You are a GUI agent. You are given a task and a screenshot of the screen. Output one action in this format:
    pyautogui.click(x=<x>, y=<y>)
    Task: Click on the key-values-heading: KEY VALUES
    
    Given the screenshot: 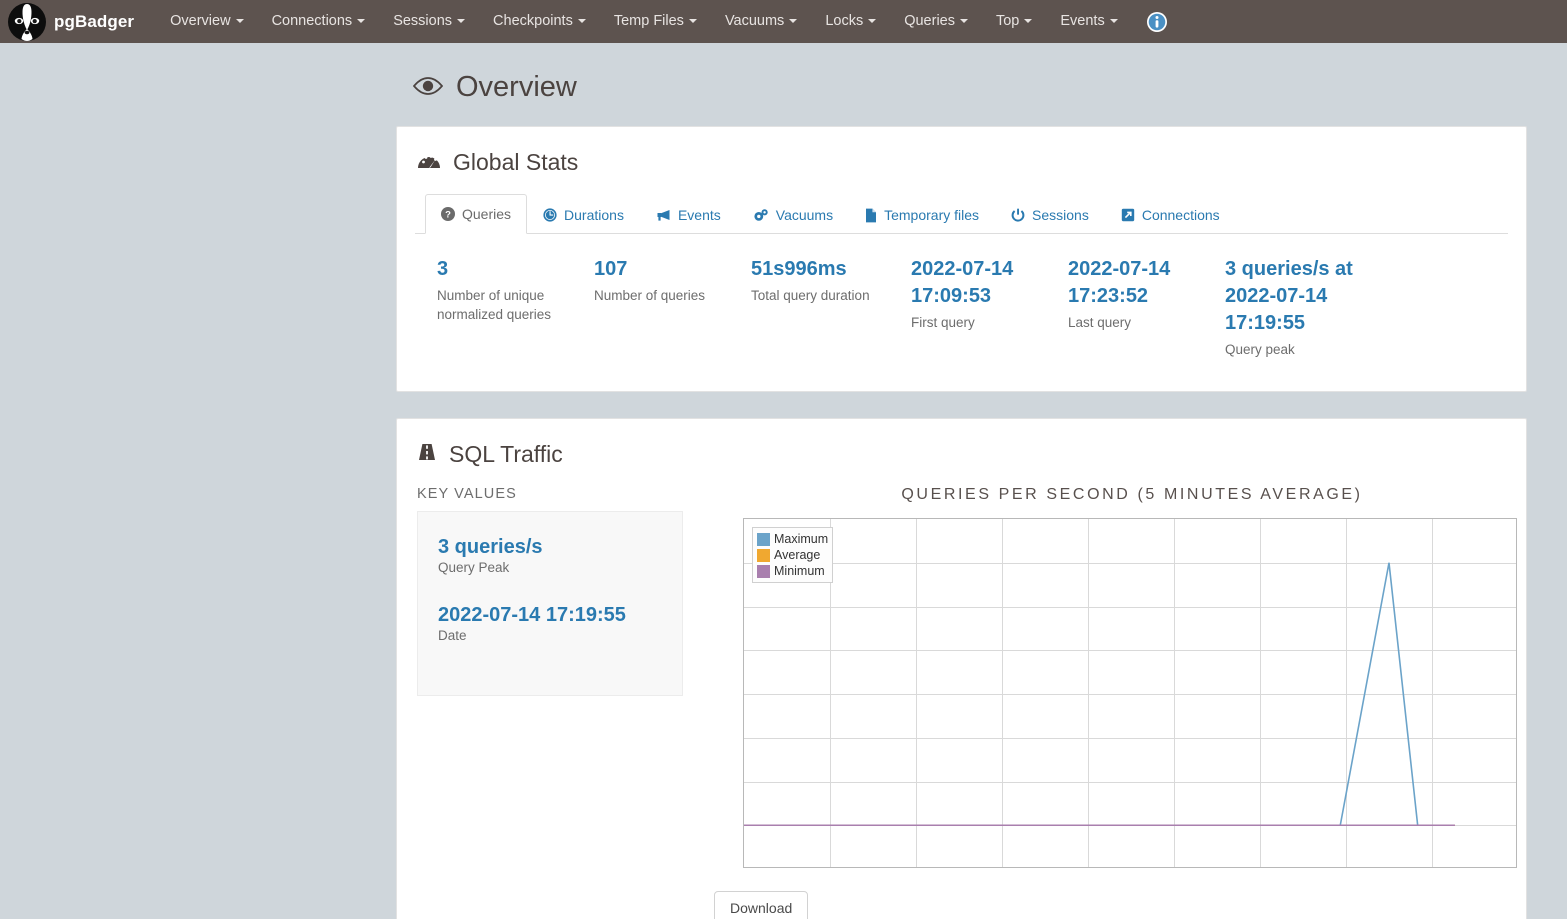 What is the action you would take?
    pyautogui.click(x=467, y=494)
    